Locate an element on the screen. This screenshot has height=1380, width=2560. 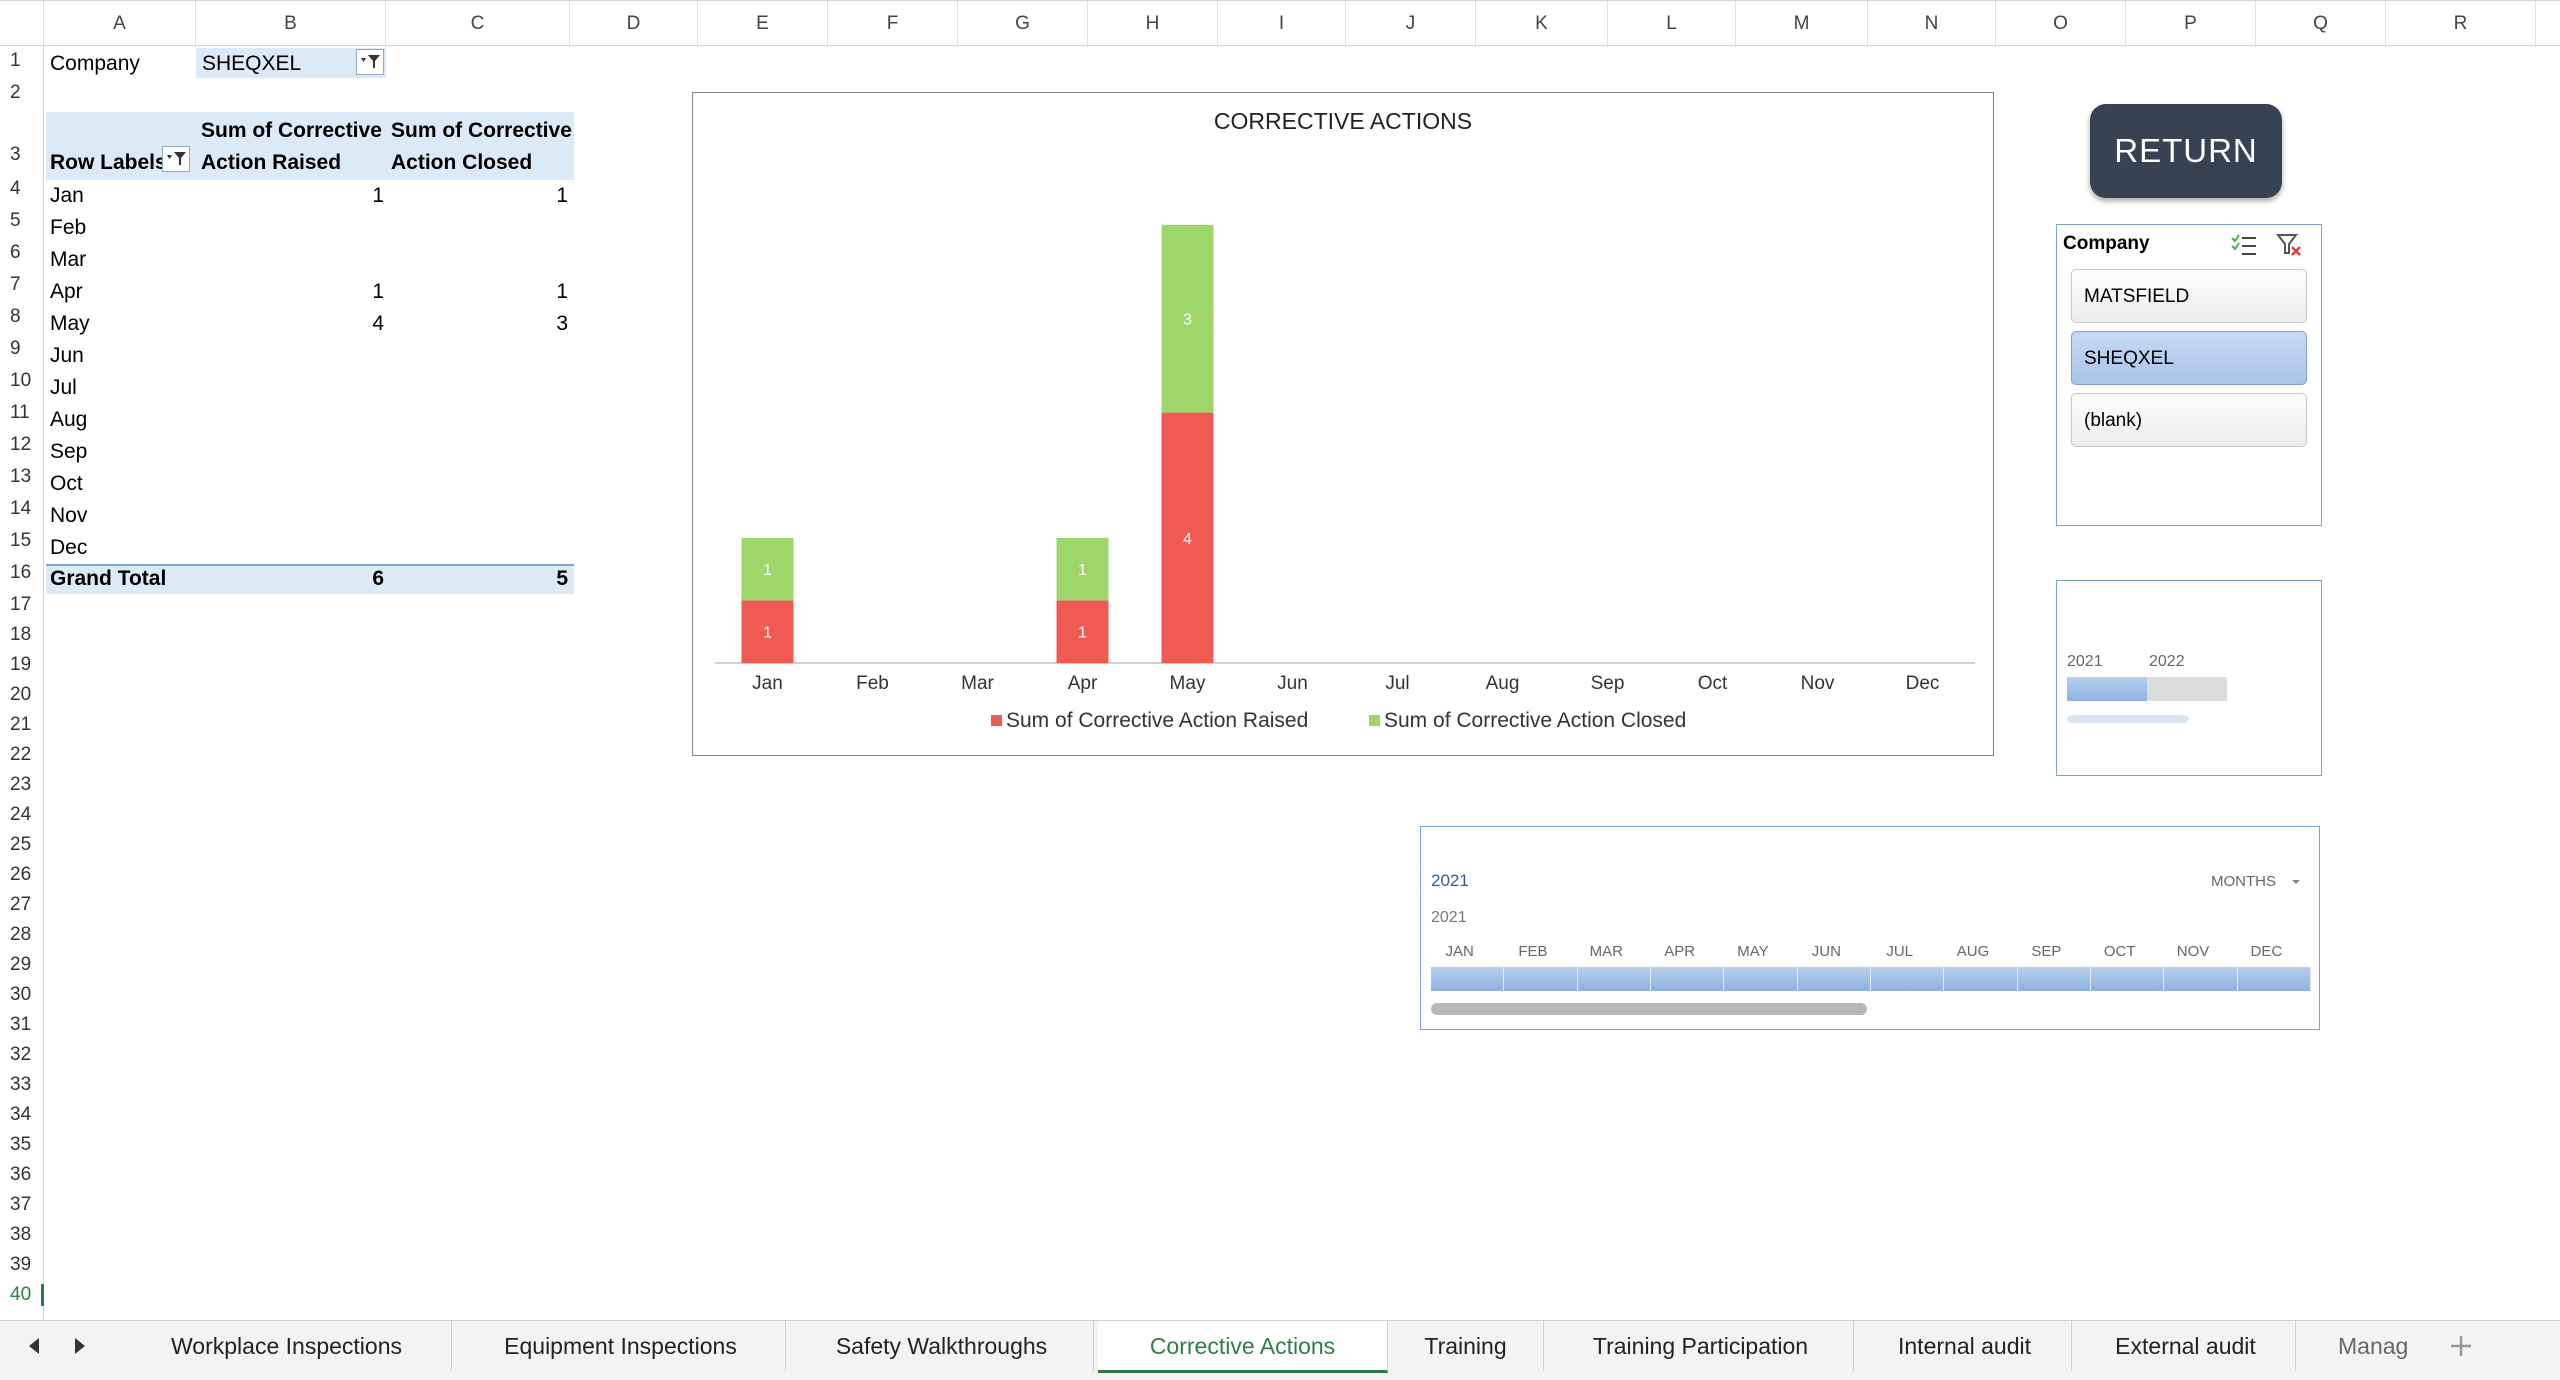
row-header-2: 2 is located at coordinates (22, 93).